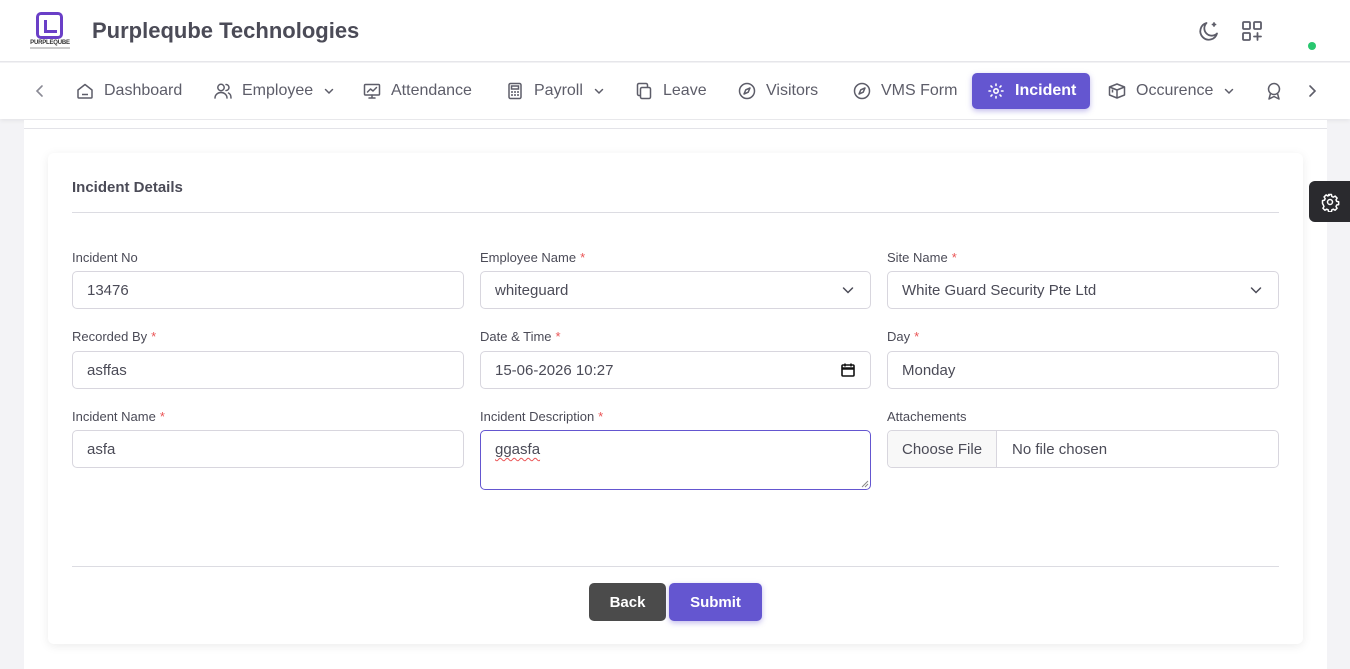  I want to click on nav-label-attendance: Attendance, so click(431, 90).